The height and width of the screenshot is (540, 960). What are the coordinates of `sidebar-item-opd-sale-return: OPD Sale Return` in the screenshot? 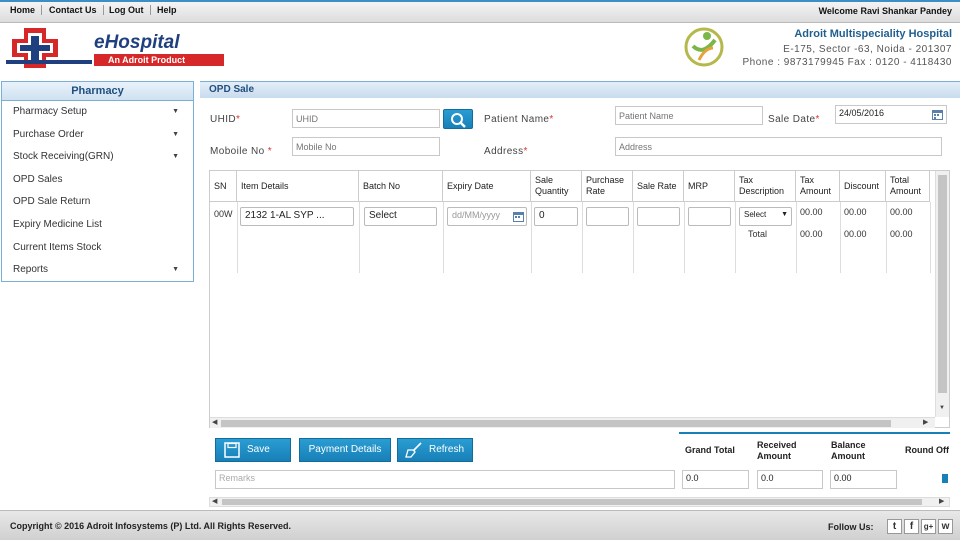 It's located at (97, 202).